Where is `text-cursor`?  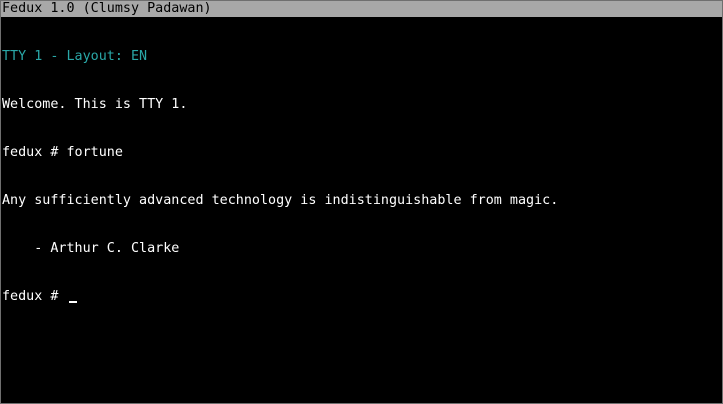 text-cursor is located at coordinates (72, 302).